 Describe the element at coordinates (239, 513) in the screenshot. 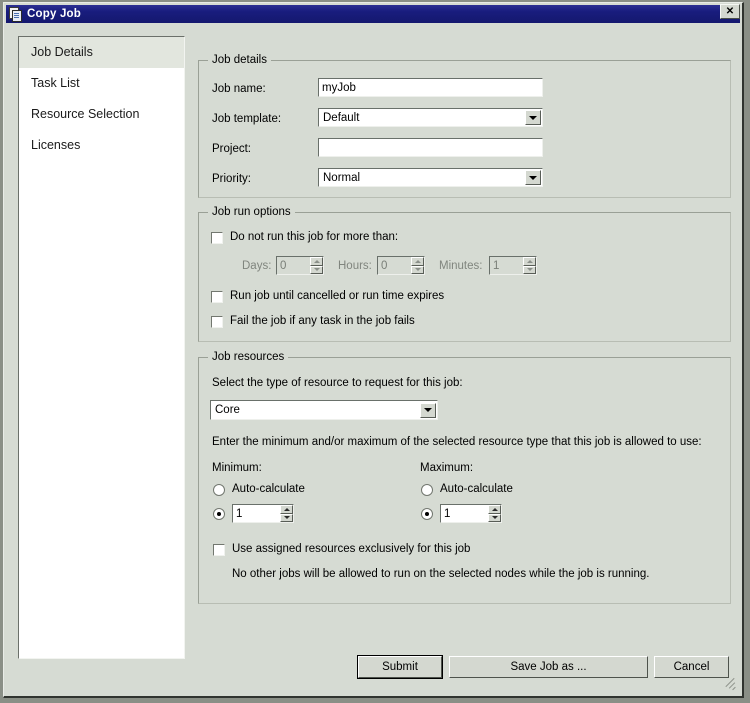

I see `minimum-value: 1` at that location.